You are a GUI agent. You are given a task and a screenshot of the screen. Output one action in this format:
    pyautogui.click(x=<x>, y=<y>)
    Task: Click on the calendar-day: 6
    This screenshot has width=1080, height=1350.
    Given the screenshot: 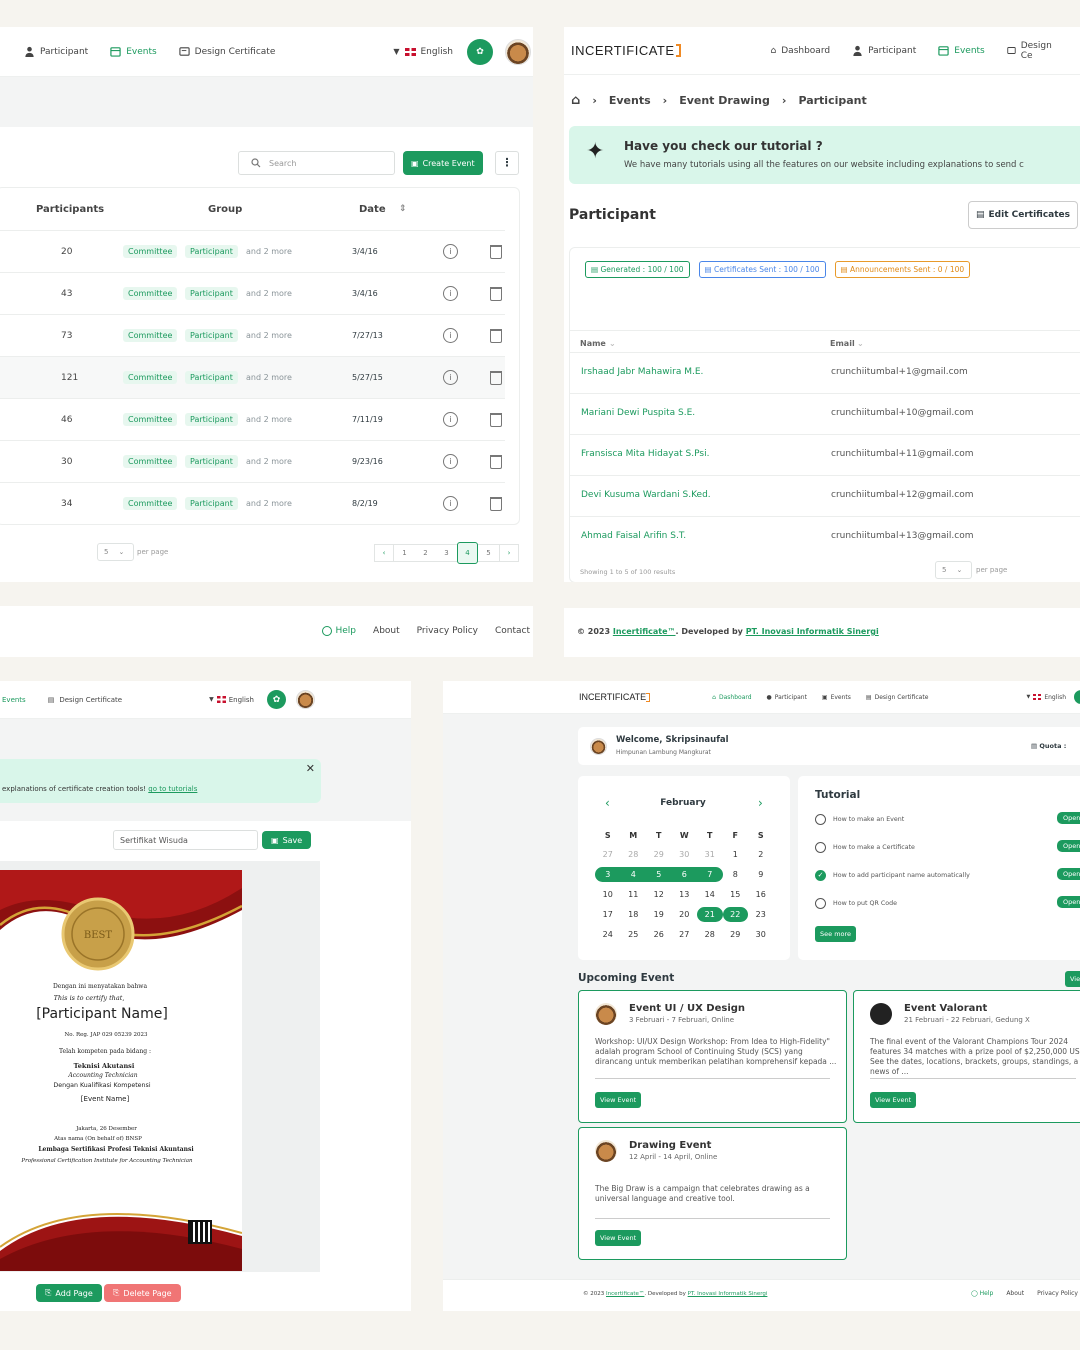 What is the action you would take?
    pyautogui.click(x=684, y=874)
    